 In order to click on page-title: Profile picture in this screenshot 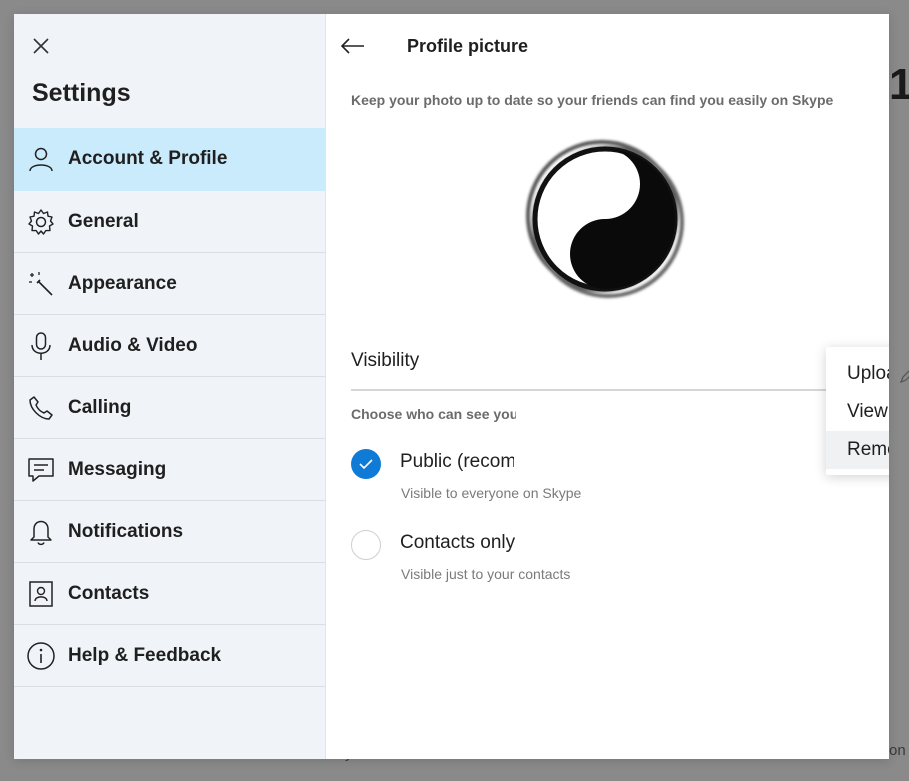, I will do `click(468, 46)`.